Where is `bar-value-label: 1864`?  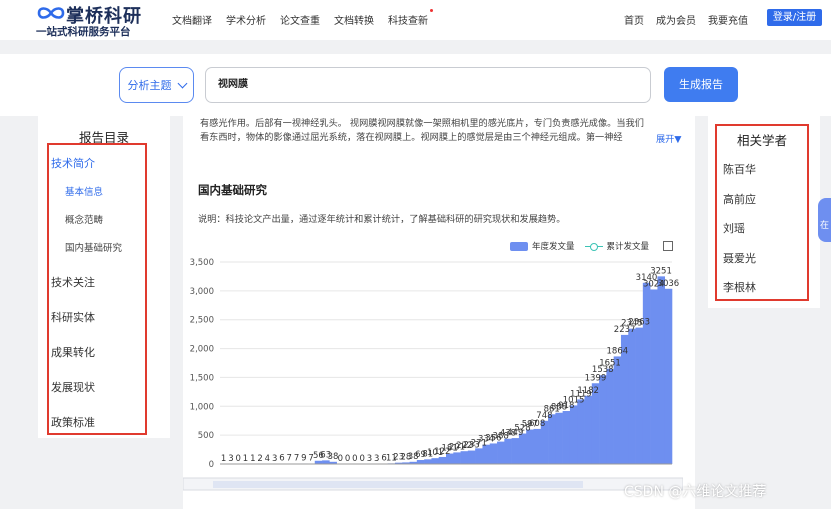
bar-value-label: 1864 is located at coordinates (618, 351).